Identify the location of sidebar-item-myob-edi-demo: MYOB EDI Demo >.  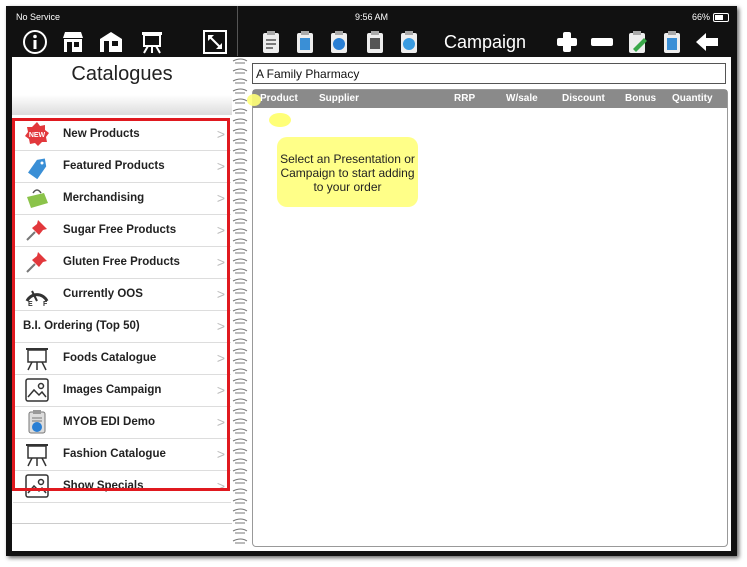
(122, 423).